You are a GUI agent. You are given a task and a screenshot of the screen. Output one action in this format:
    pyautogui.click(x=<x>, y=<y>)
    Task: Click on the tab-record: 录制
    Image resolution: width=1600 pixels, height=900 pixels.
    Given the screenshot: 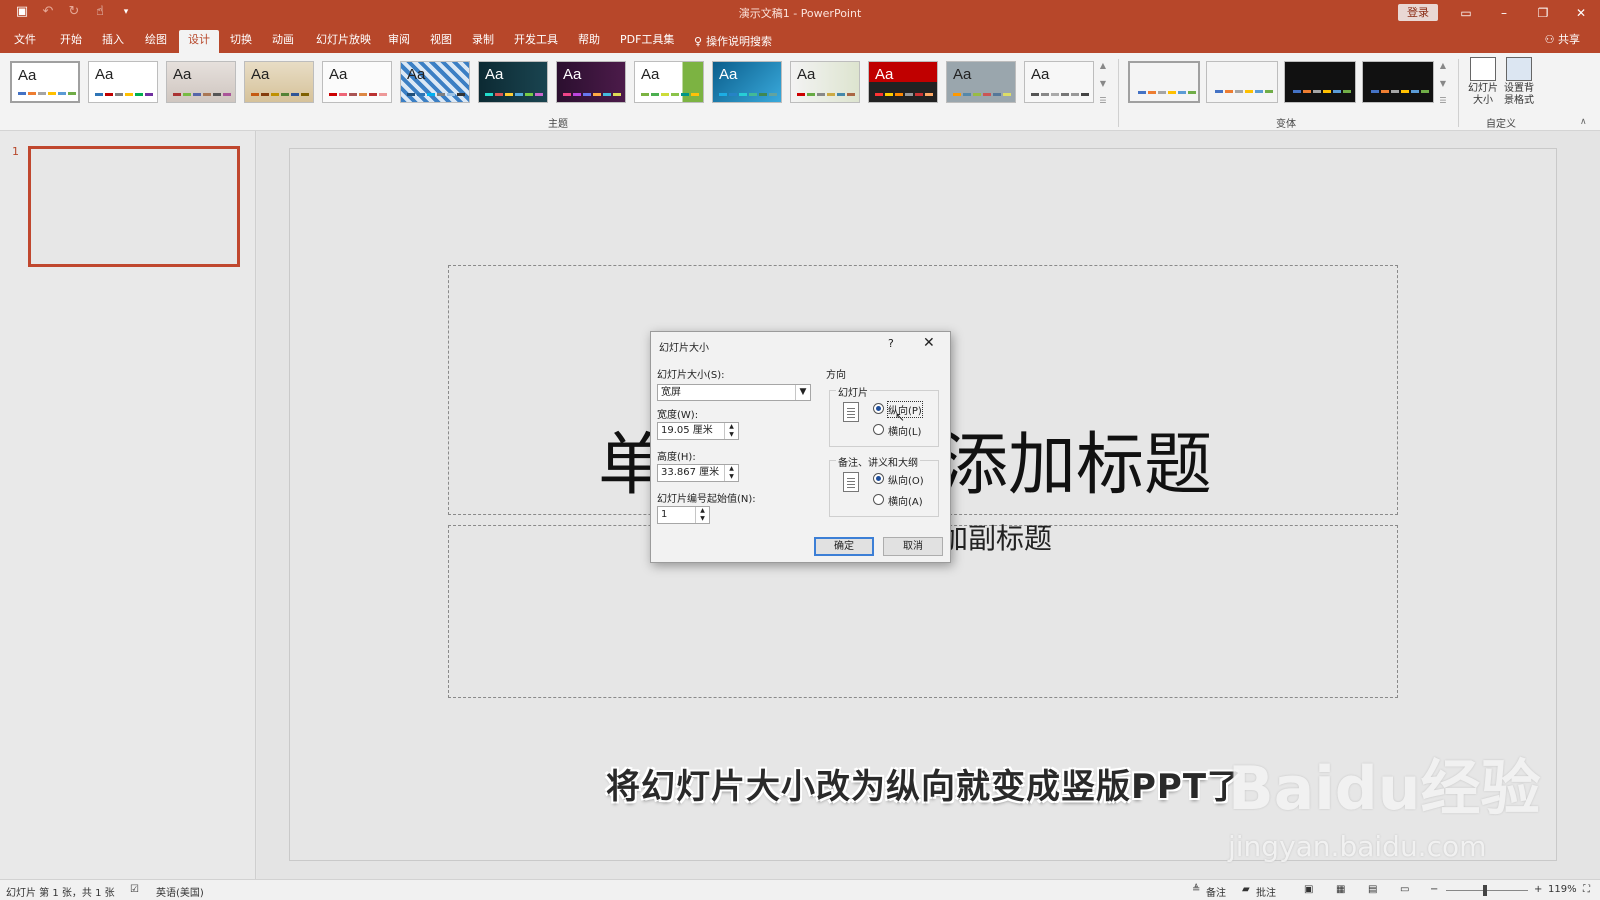 What is the action you would take?
    pyautogui.click(x=483, y=41)
    